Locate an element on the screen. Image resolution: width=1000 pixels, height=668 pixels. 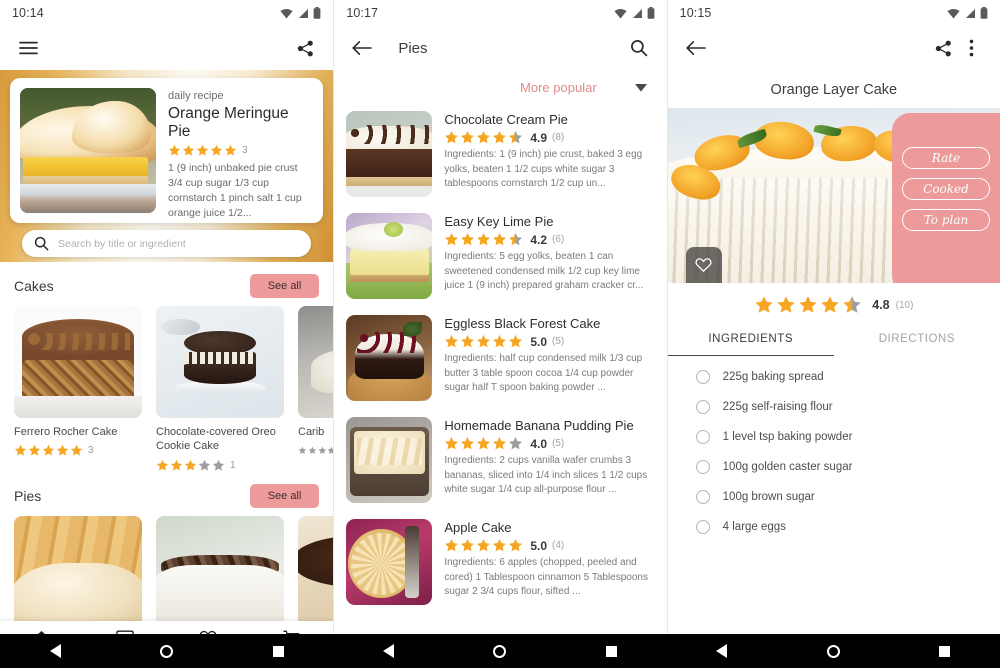
search-input: Search by title or ingredient is located at coordinates (167, 243).